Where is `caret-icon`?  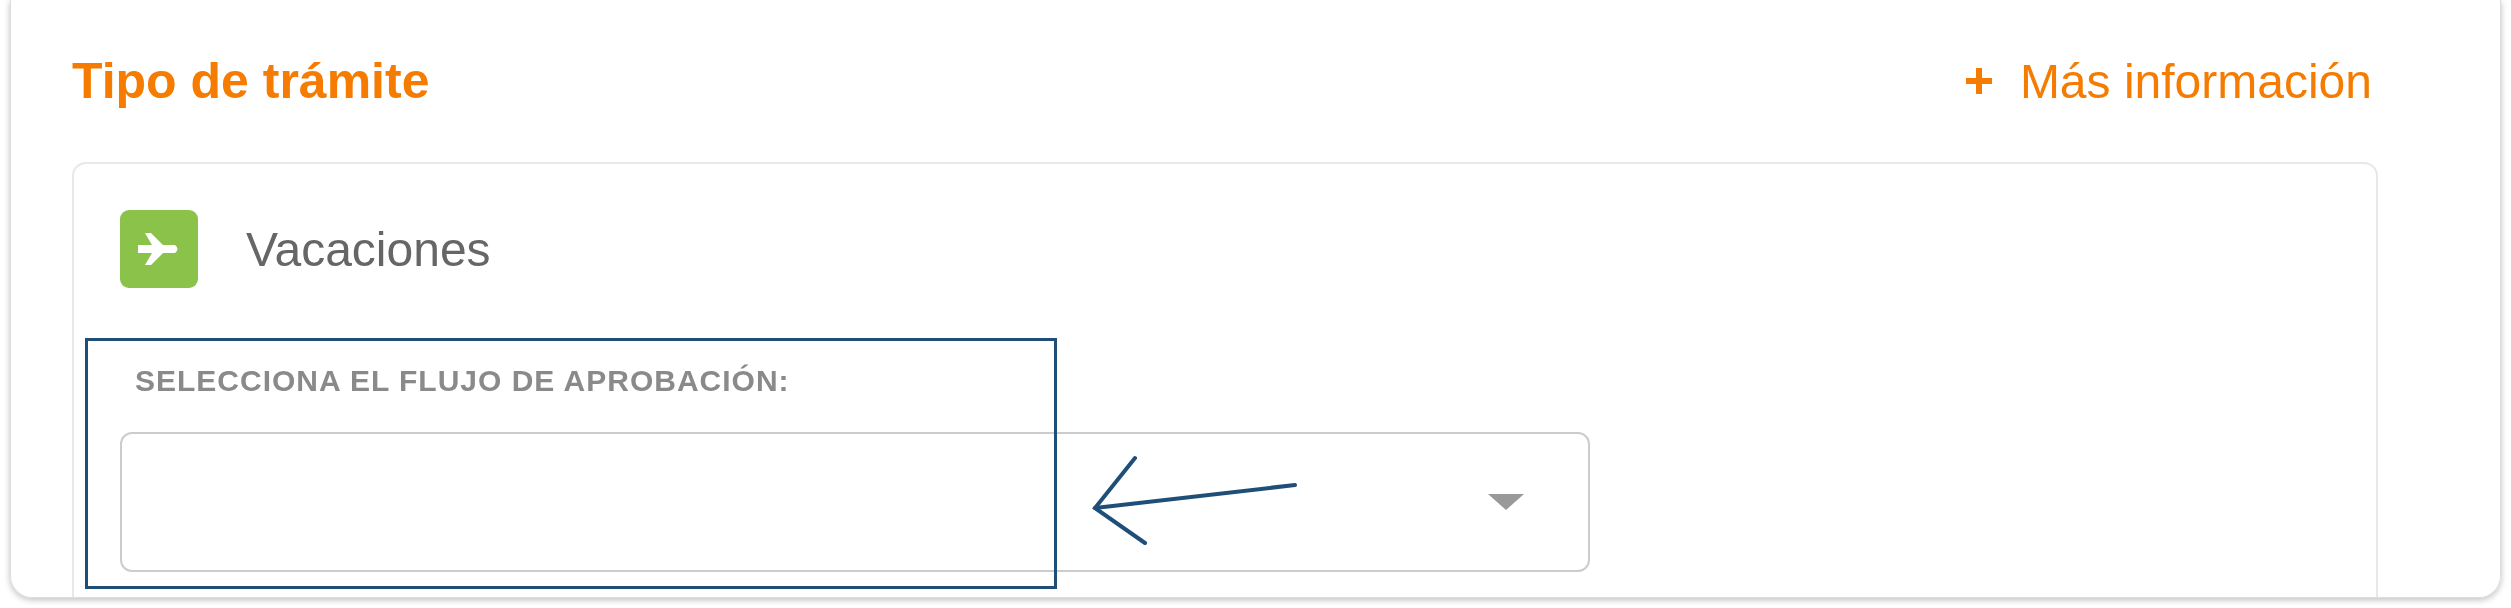
caret-icon is located at coordinates (1506, 502).